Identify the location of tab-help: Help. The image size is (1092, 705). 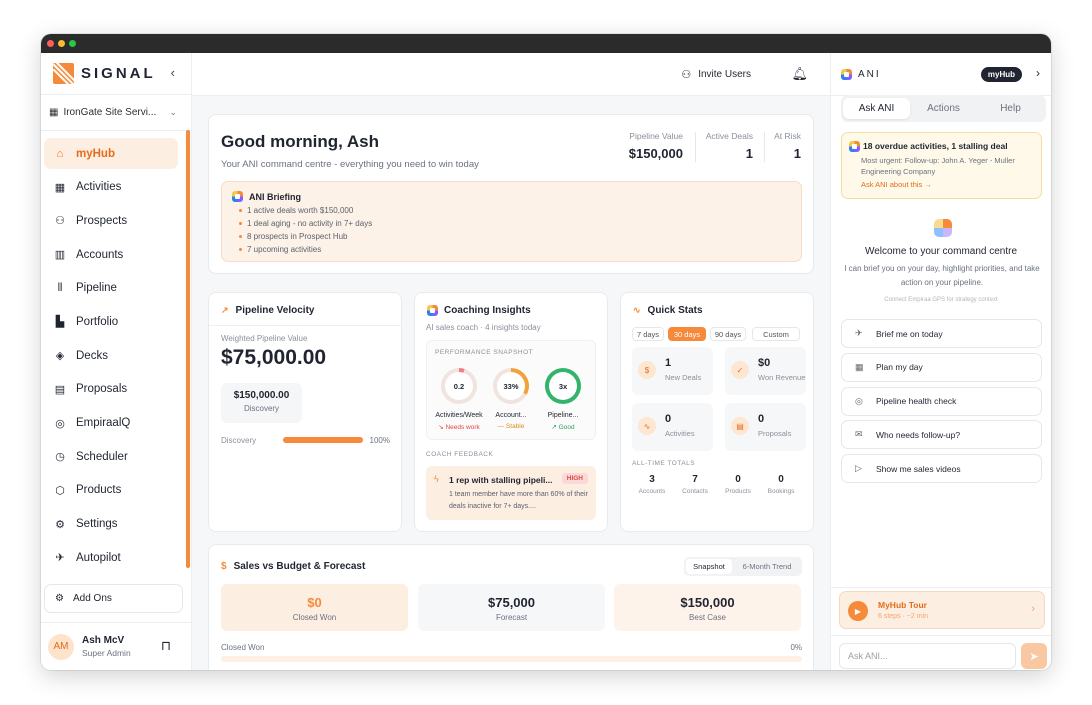
(1010, 108).